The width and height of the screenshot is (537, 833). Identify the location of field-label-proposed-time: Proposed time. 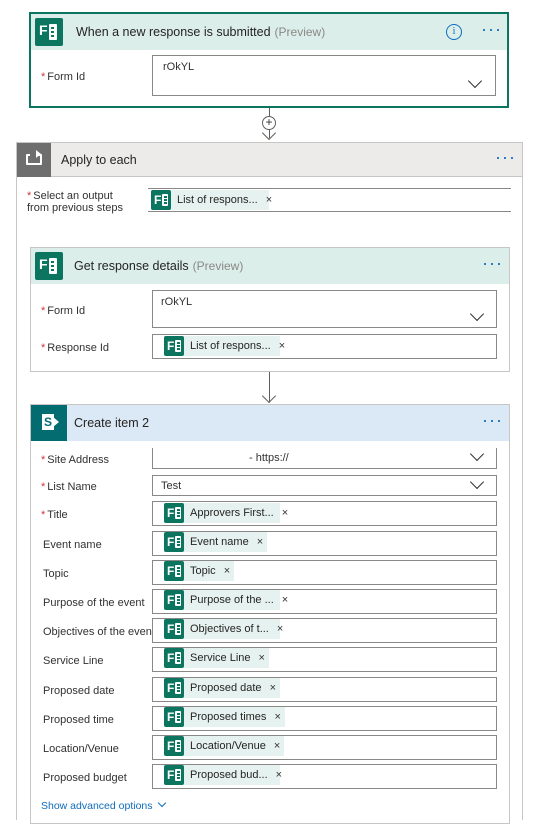
(78, 720).